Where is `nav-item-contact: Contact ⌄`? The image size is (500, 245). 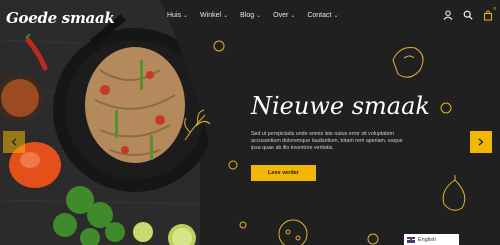 nav-item-contact: Contact ⌄ is located at coordinates (322, 15).